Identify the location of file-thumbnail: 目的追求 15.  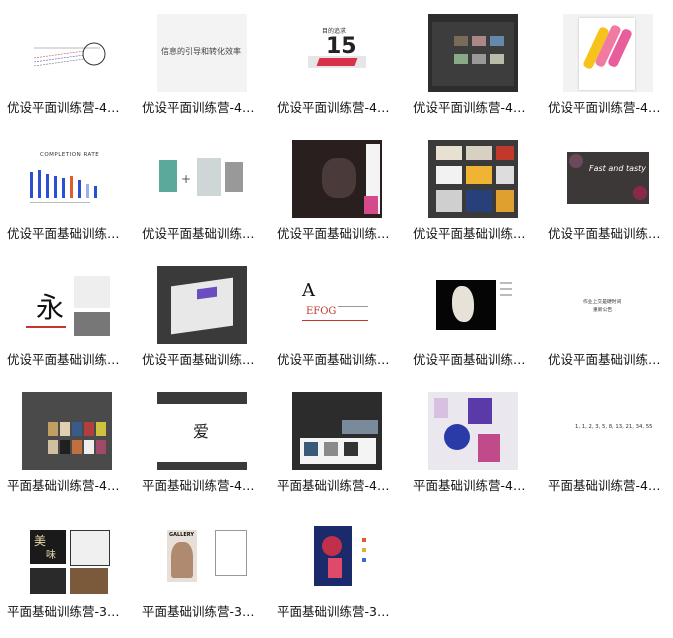
(337, 53).